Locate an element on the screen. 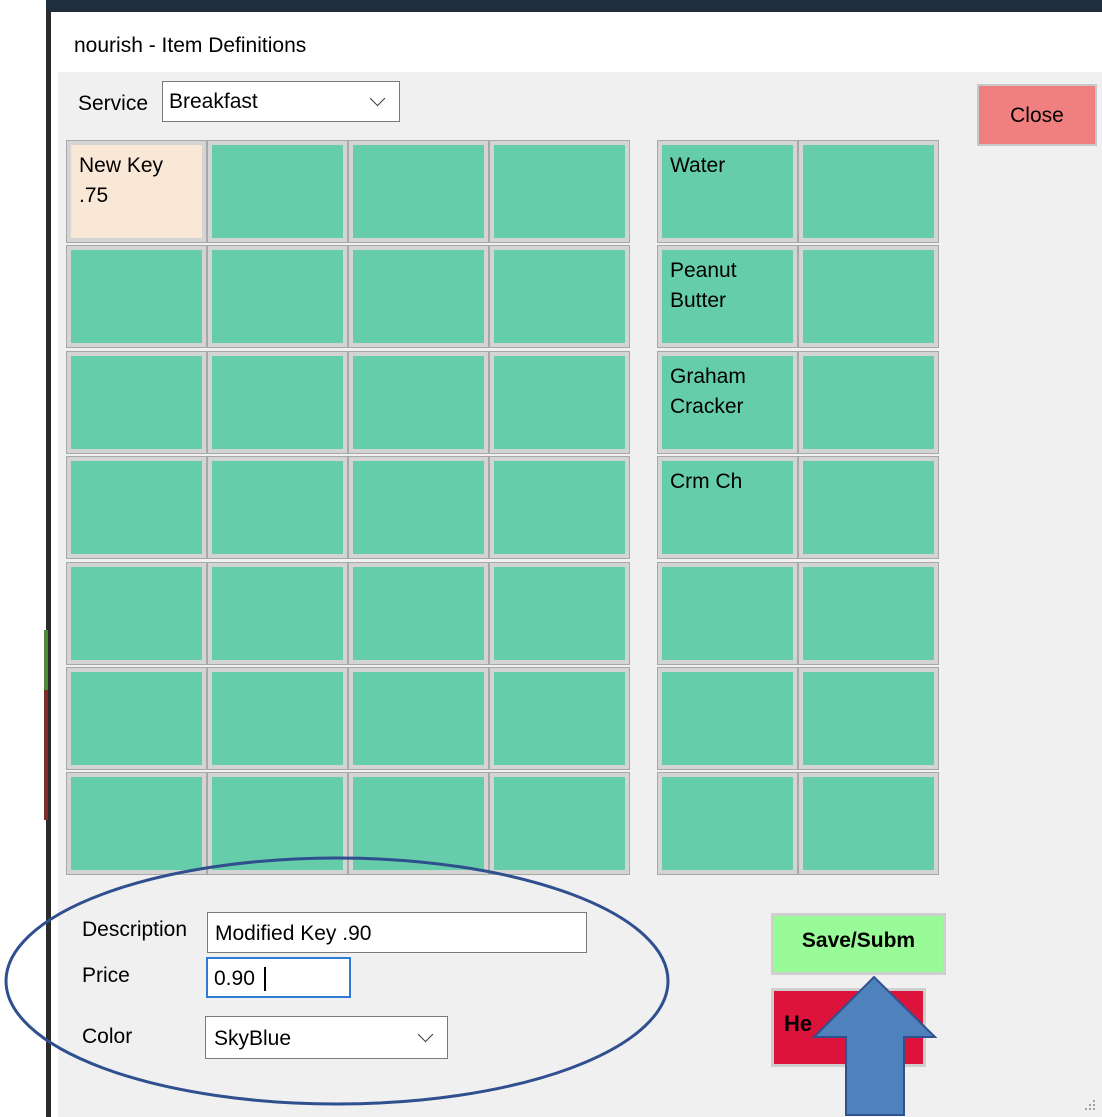 Image resolution: width=1102 pixels, height=1117 pixels. price-label: Price is located at coordinates (106, 975).